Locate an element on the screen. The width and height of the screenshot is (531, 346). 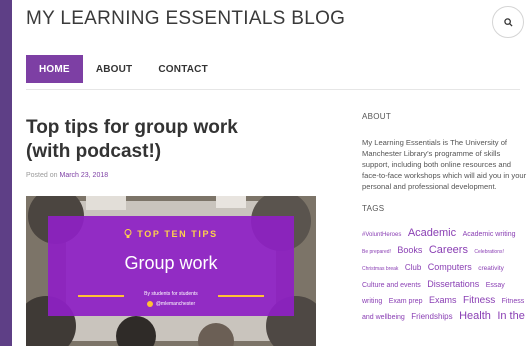
card-title: Group work is located at coordinates (171, 263).